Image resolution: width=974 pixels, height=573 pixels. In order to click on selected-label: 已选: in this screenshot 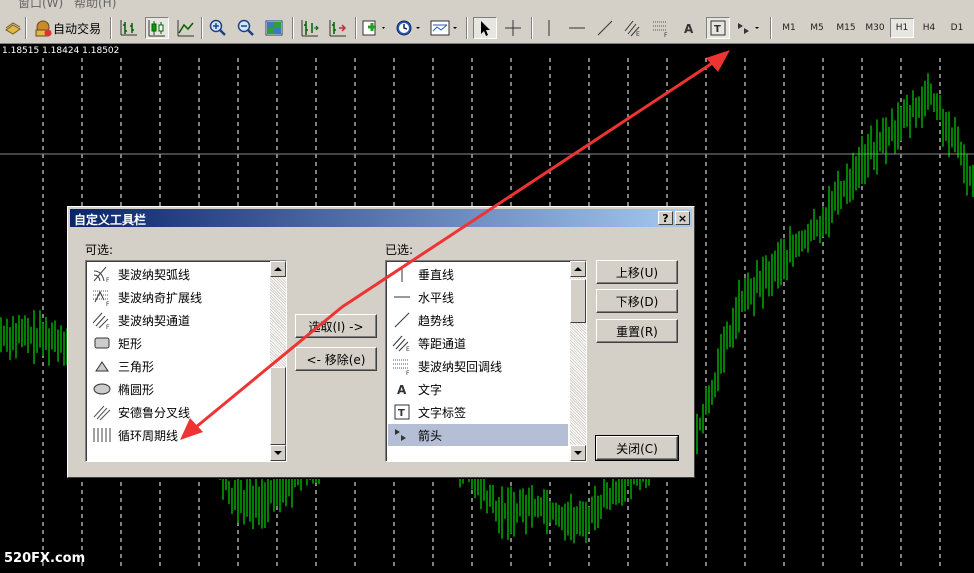, I will do `click(399, 250)`.